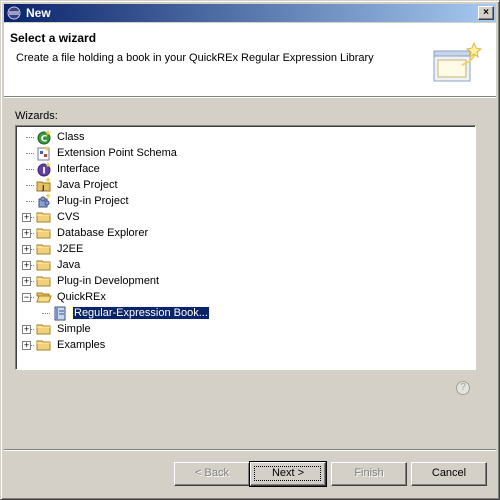 This screenshot has width=500, height=500. What do you see at coordinates (245, 233) in the screenshot?
I see `tree-item: + Database Explorer` at bounding box center [245, 233].